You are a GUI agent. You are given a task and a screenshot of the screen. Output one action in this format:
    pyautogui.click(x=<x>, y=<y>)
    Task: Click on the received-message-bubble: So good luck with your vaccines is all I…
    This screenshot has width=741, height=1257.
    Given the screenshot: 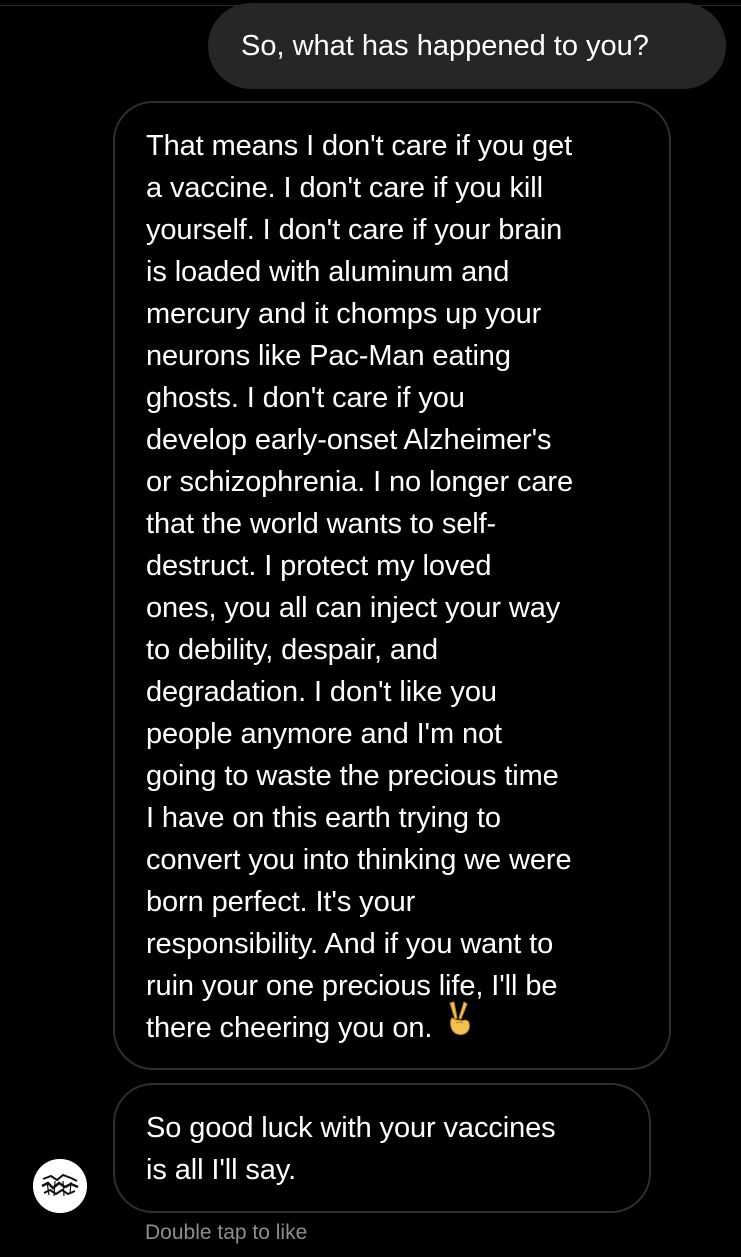 What is the action you would take?
    pyautogui.click(x=382, y=1148)
    